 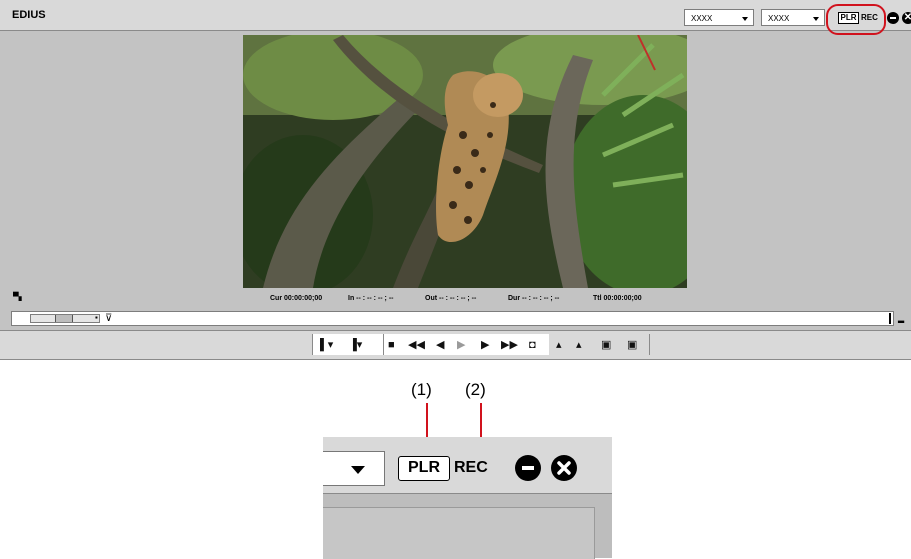 What do you see at coordinates (452, 318) in the screenshot?
I see `timeline-scrubber: ▪ ⊽` at bounding box center [452, 318].